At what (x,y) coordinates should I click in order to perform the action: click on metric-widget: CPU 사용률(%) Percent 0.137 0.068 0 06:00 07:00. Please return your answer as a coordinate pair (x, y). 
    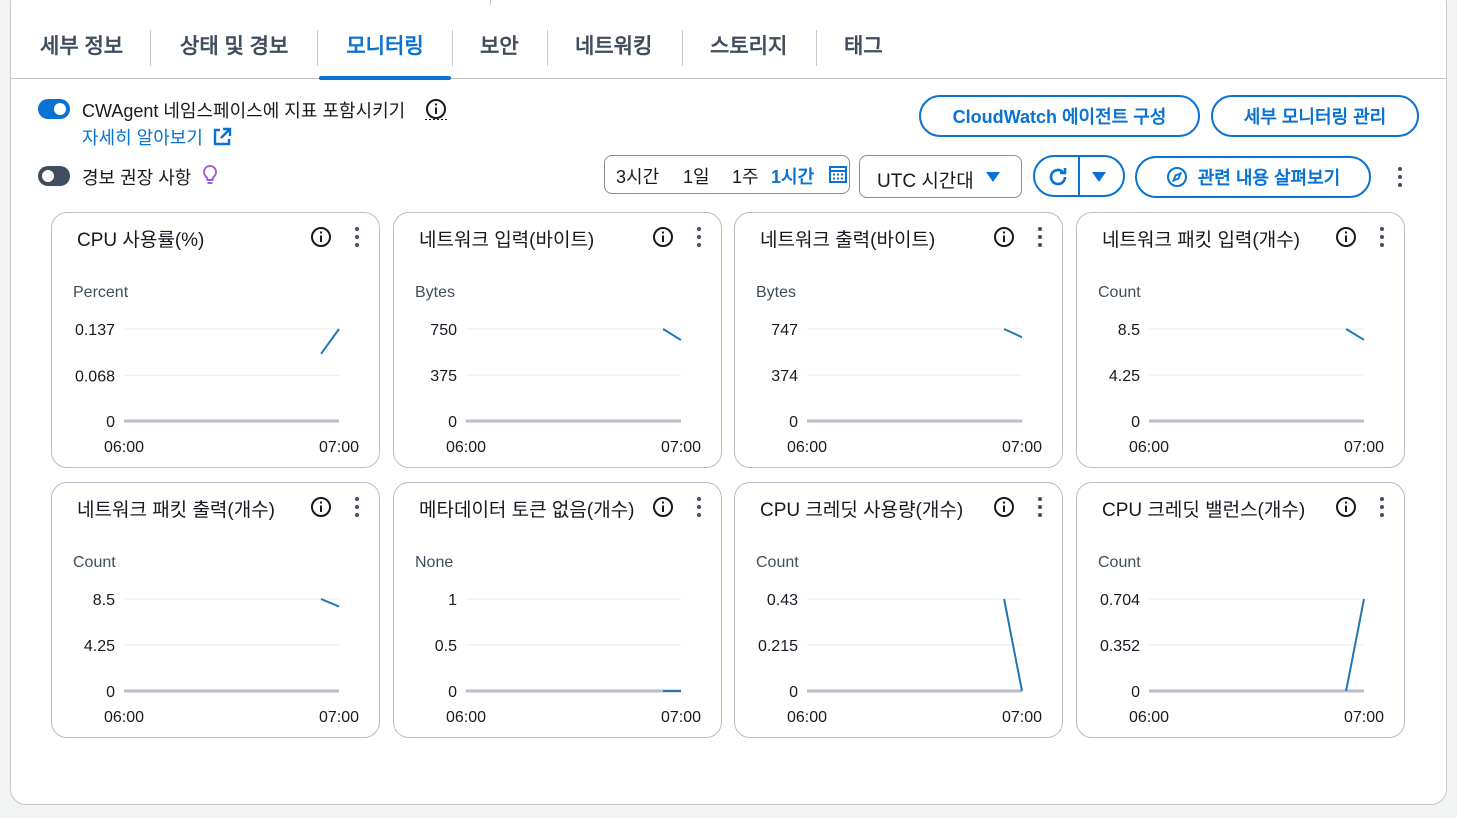
    Looking at the image, I should click on (215, 340).